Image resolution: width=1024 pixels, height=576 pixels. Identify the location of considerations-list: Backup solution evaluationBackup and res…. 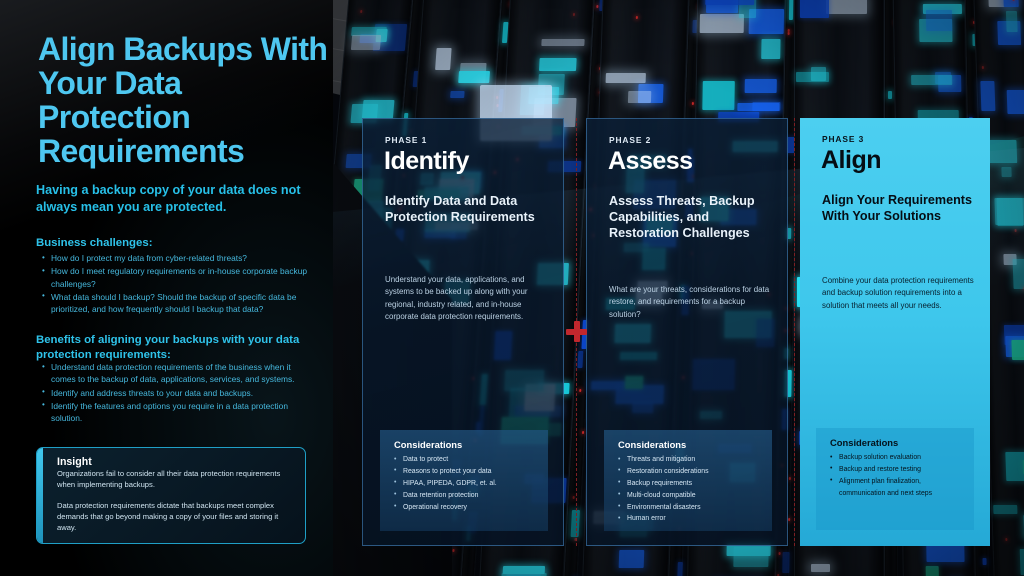
(898, 476).